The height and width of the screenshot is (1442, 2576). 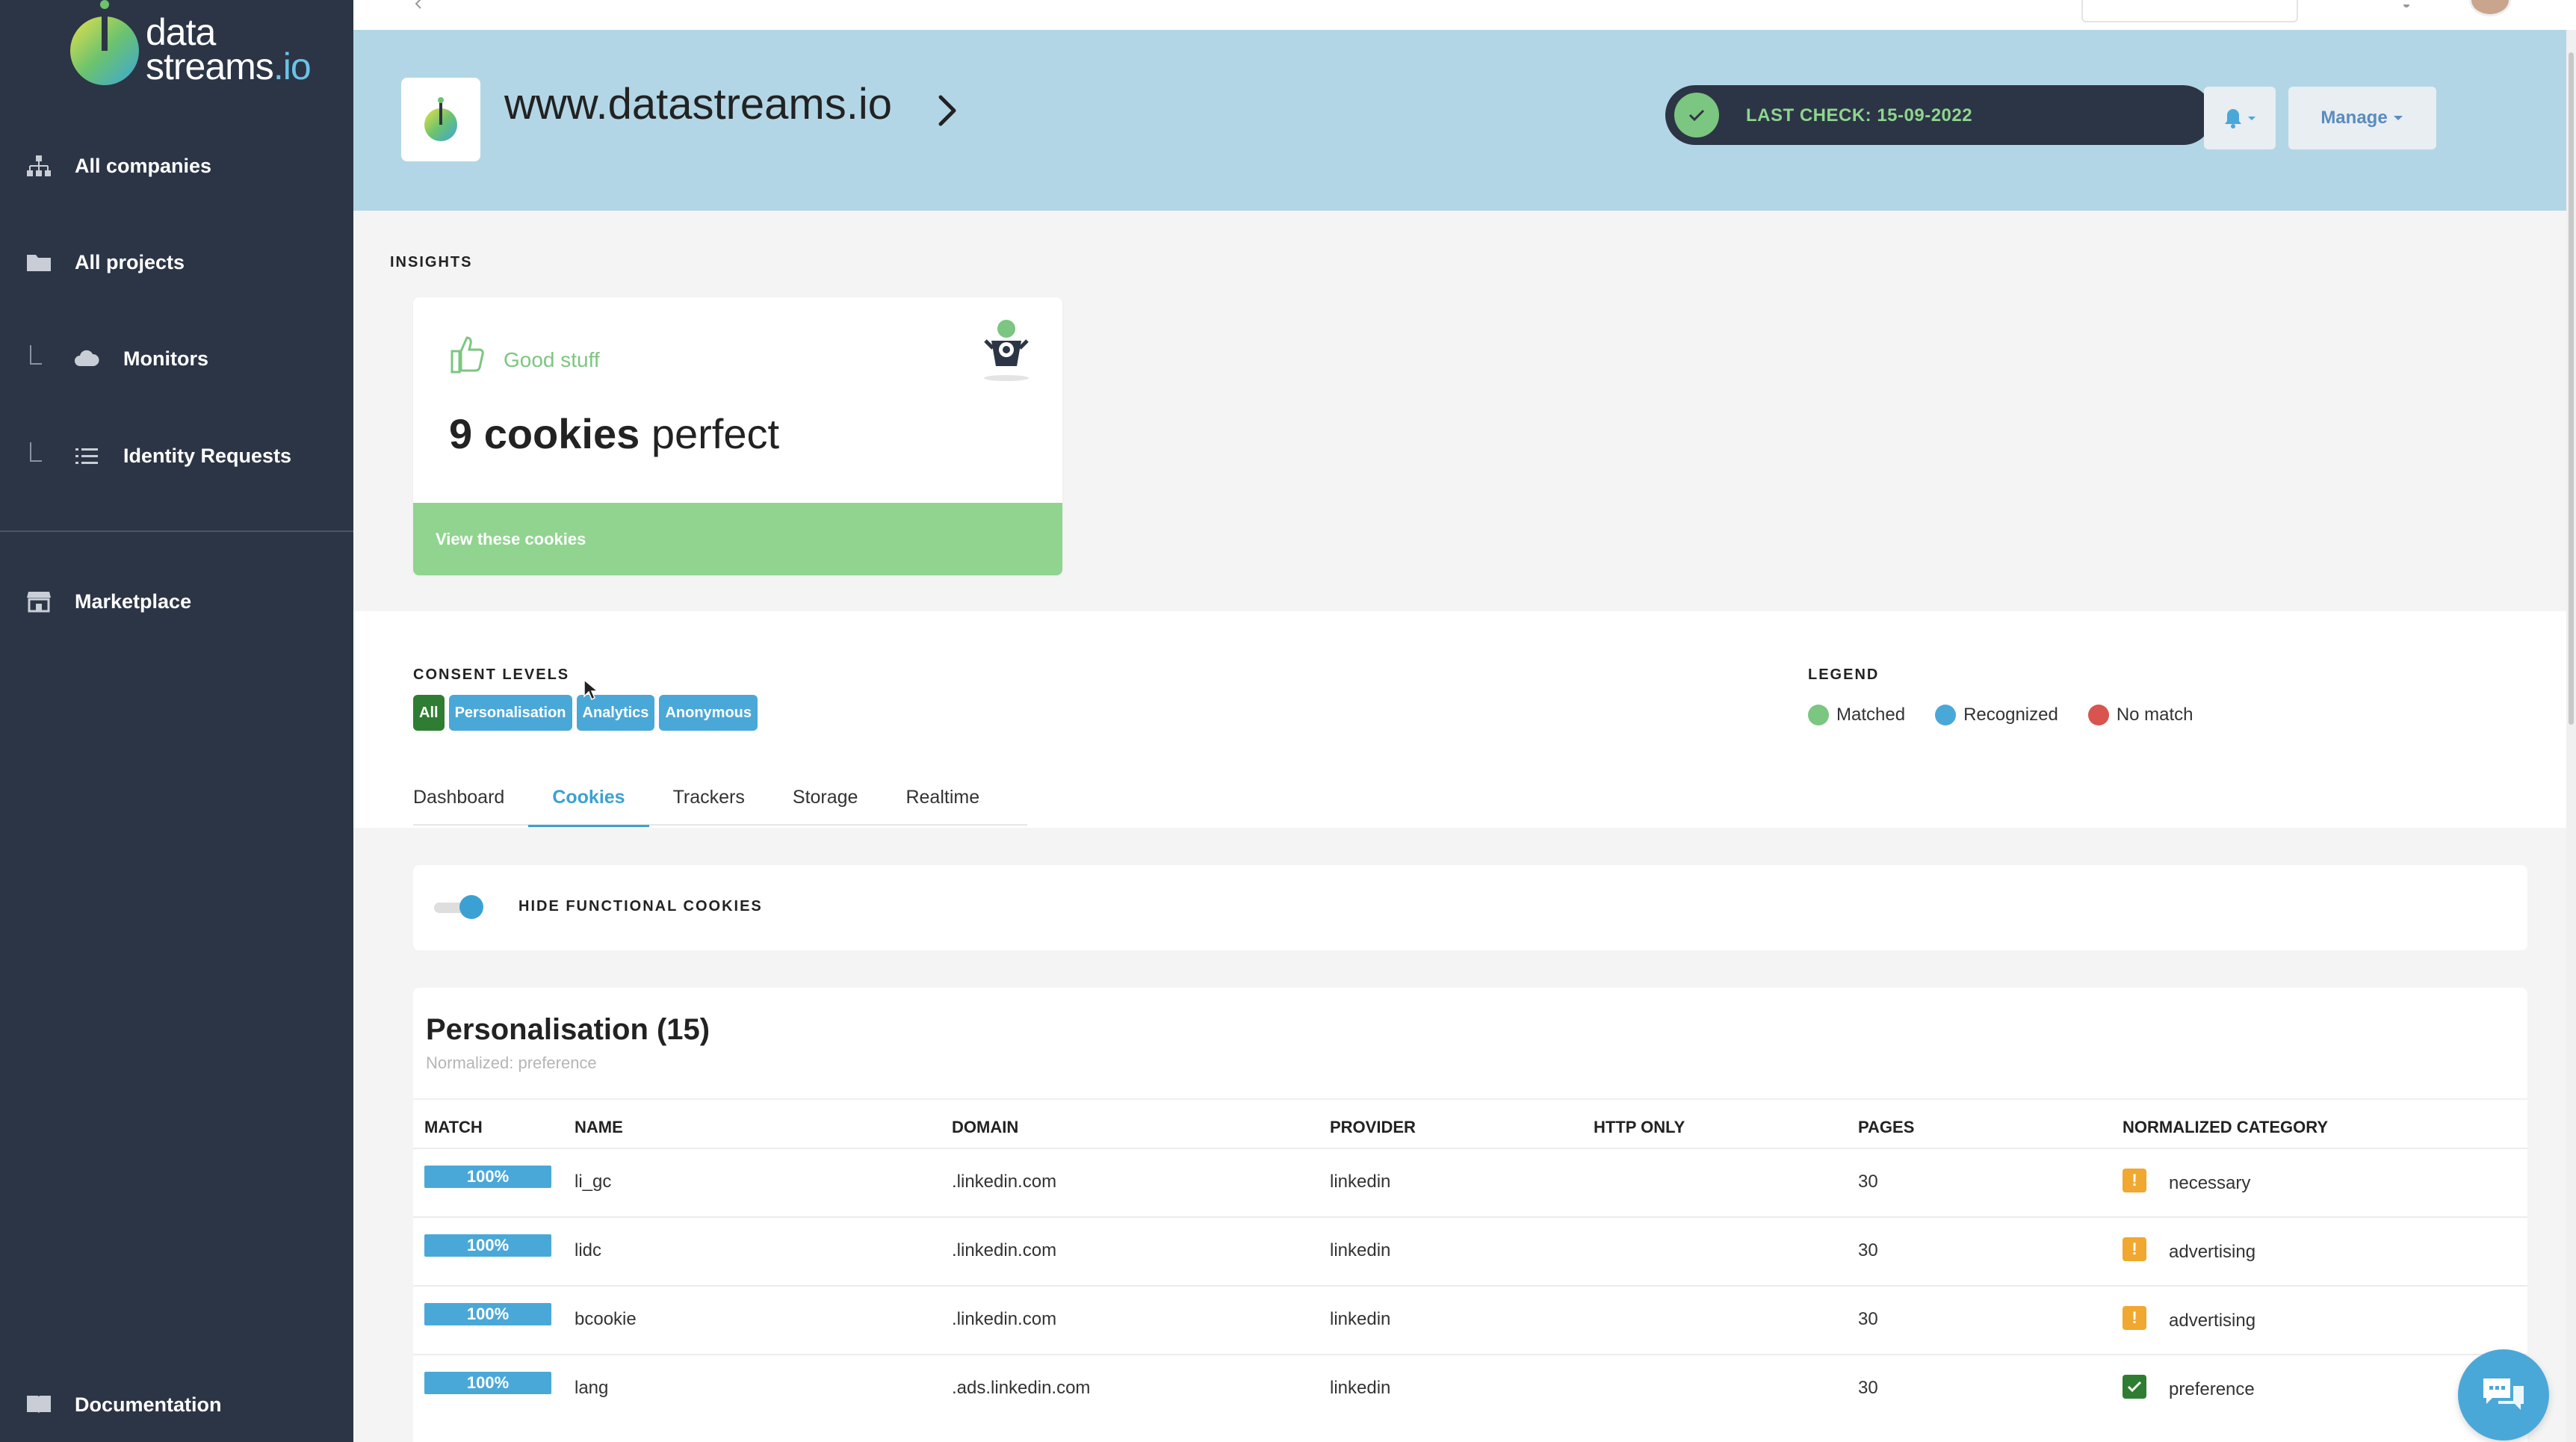 What do you see at coordinates (431, 262) in the screenshot?
I see `insights-heading: INSIGHTS` at bounding box center [431, 262].